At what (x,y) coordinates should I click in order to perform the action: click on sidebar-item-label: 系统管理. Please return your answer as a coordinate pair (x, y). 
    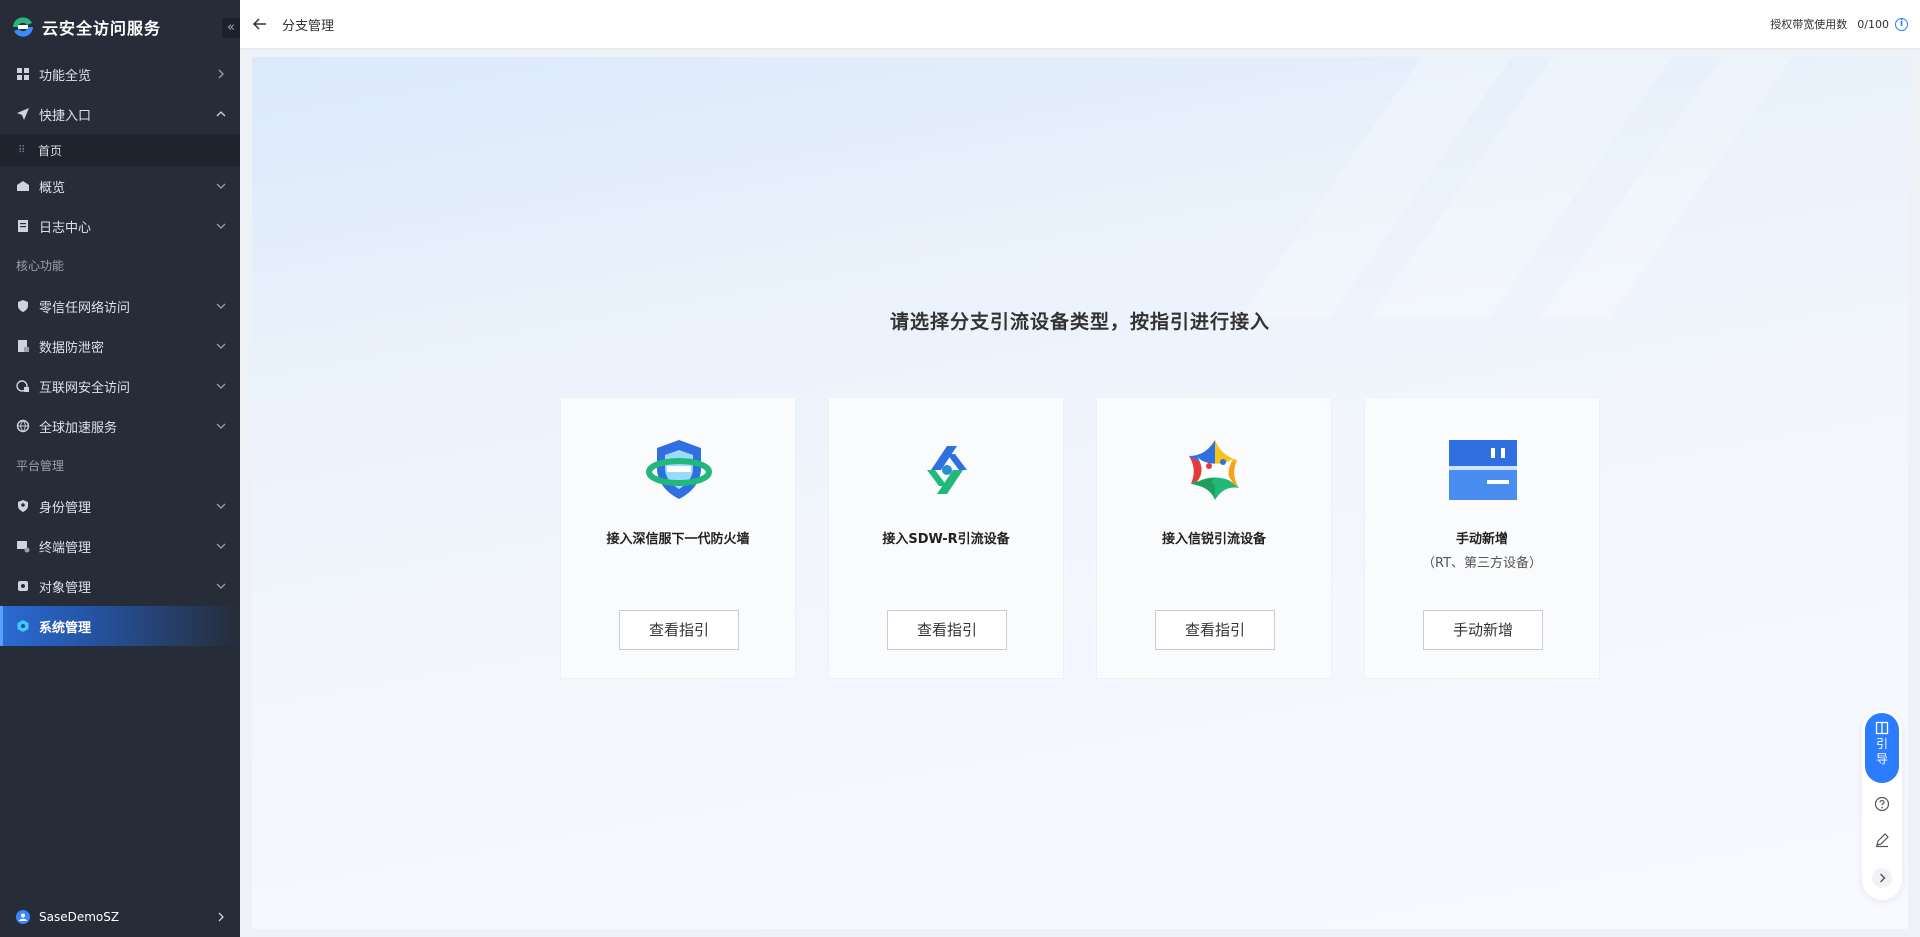
    Looking at the image, I should click on (65, 628).